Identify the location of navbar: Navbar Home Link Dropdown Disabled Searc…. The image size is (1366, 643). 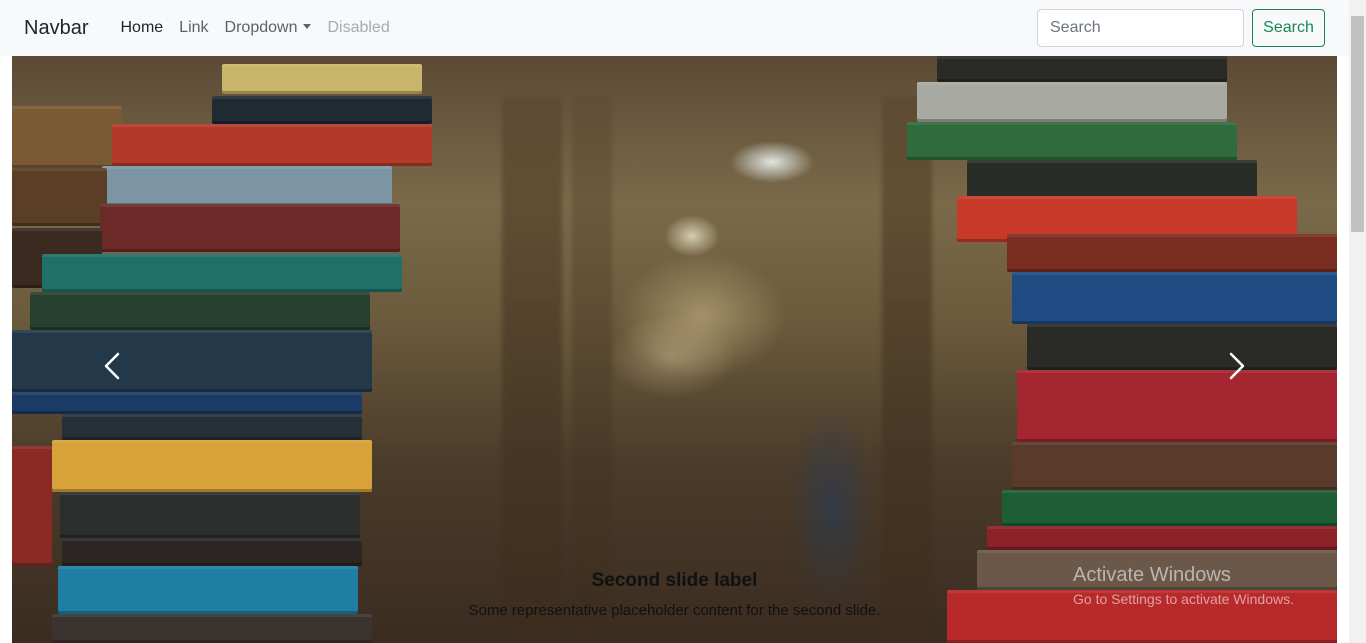
(674, 28).